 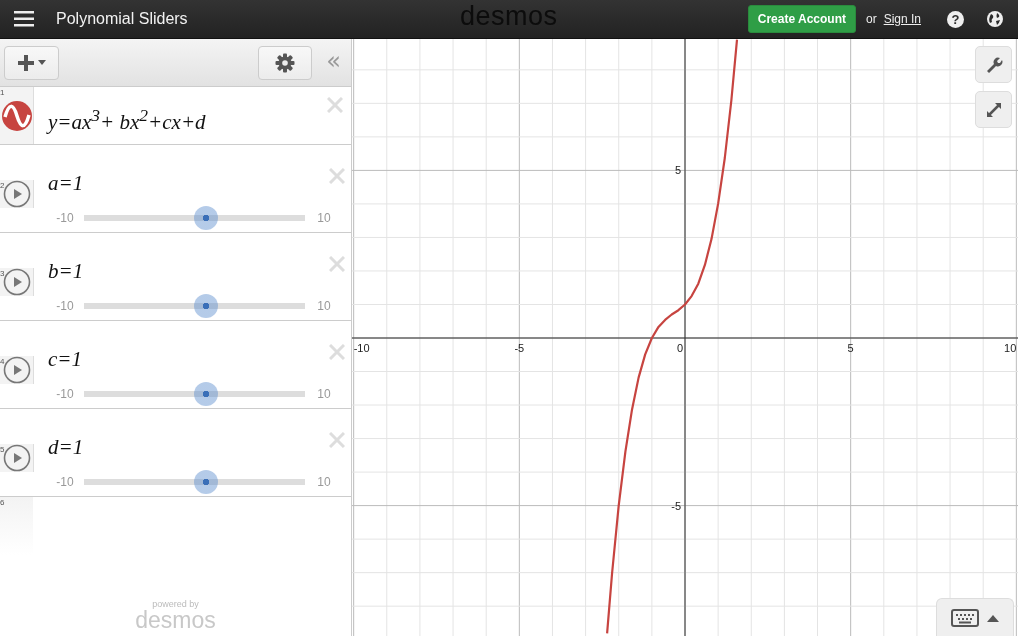 What do you see at coordinates (66, 183) in the screenshot?
I see `math-expression: a=1` at bounding box center [66, 183].